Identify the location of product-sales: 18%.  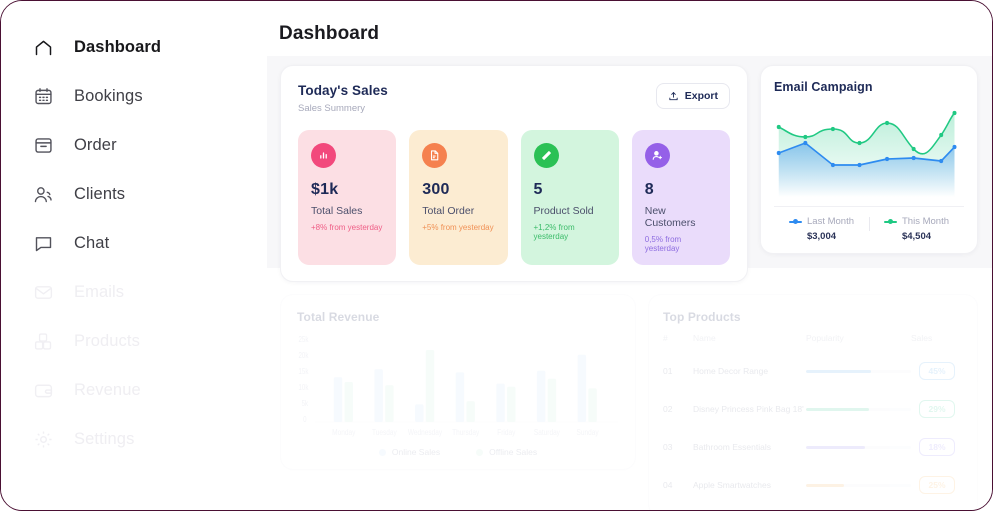
(937, 447).